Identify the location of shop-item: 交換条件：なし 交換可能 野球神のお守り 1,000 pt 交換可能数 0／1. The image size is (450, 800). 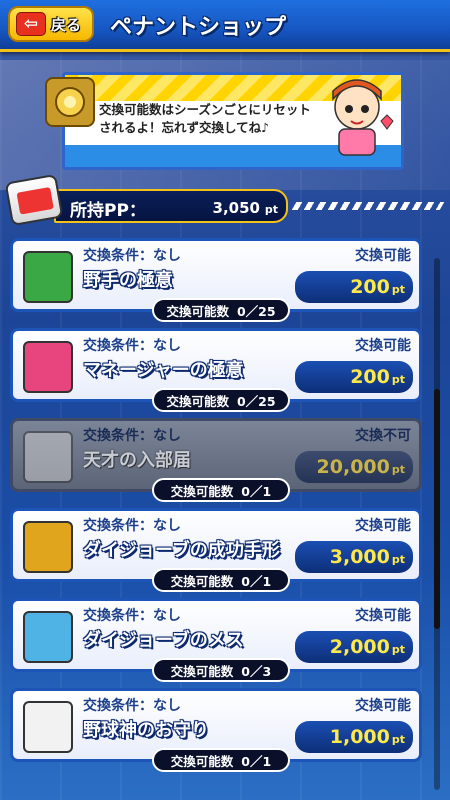
(219, 733).